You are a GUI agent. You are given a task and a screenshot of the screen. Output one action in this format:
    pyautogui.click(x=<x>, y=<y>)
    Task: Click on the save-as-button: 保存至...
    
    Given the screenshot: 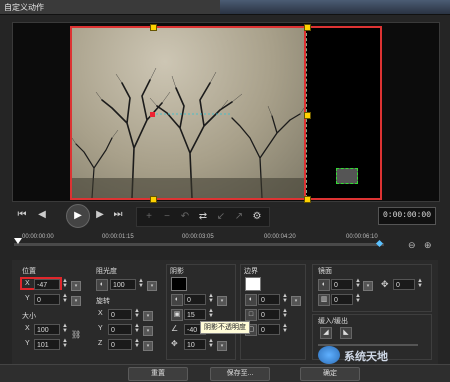 What is the action you would take?
    pyautogui.click(x=240, y=374)
    